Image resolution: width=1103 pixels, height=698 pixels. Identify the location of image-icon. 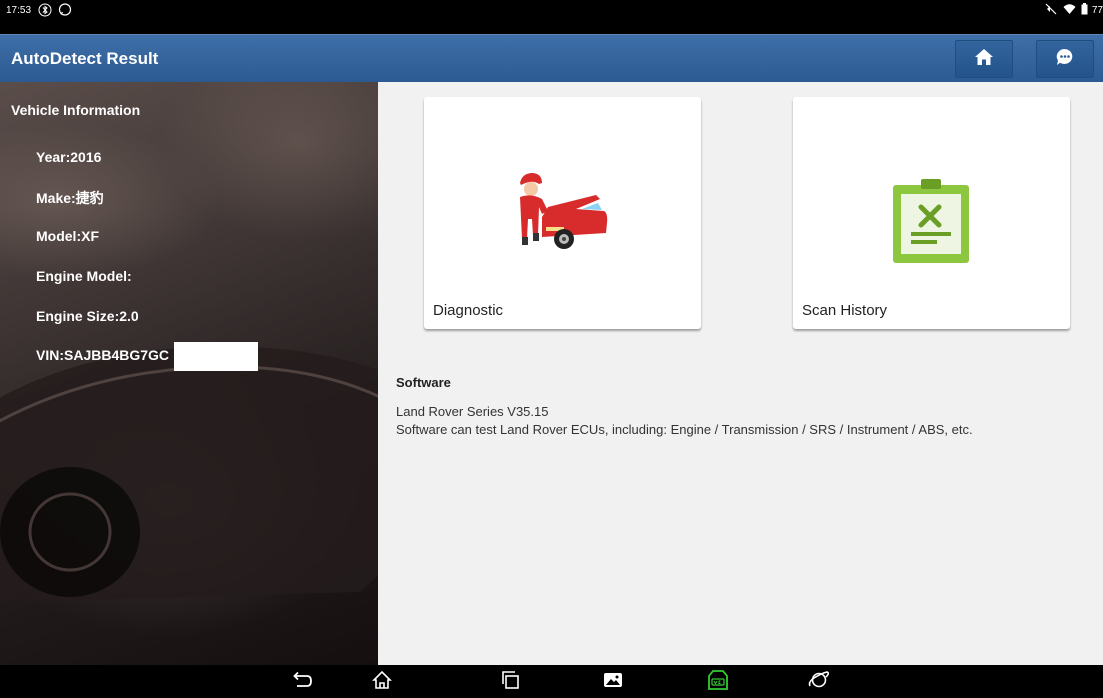
(613, 682).